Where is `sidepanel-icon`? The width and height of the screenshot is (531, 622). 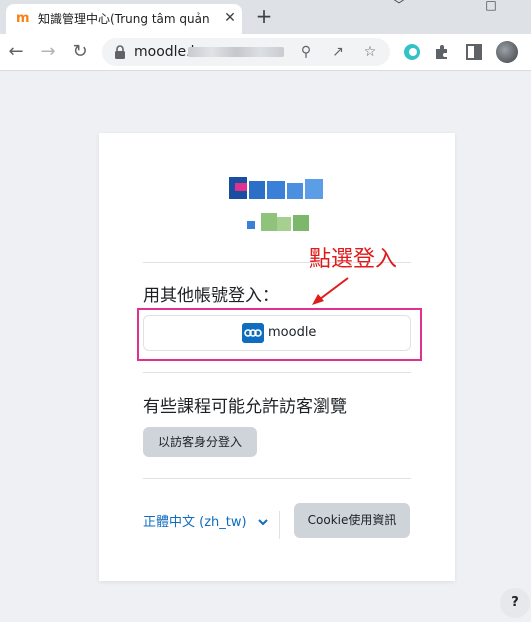 sidepanel-icon is located at coordinates (474, 52).